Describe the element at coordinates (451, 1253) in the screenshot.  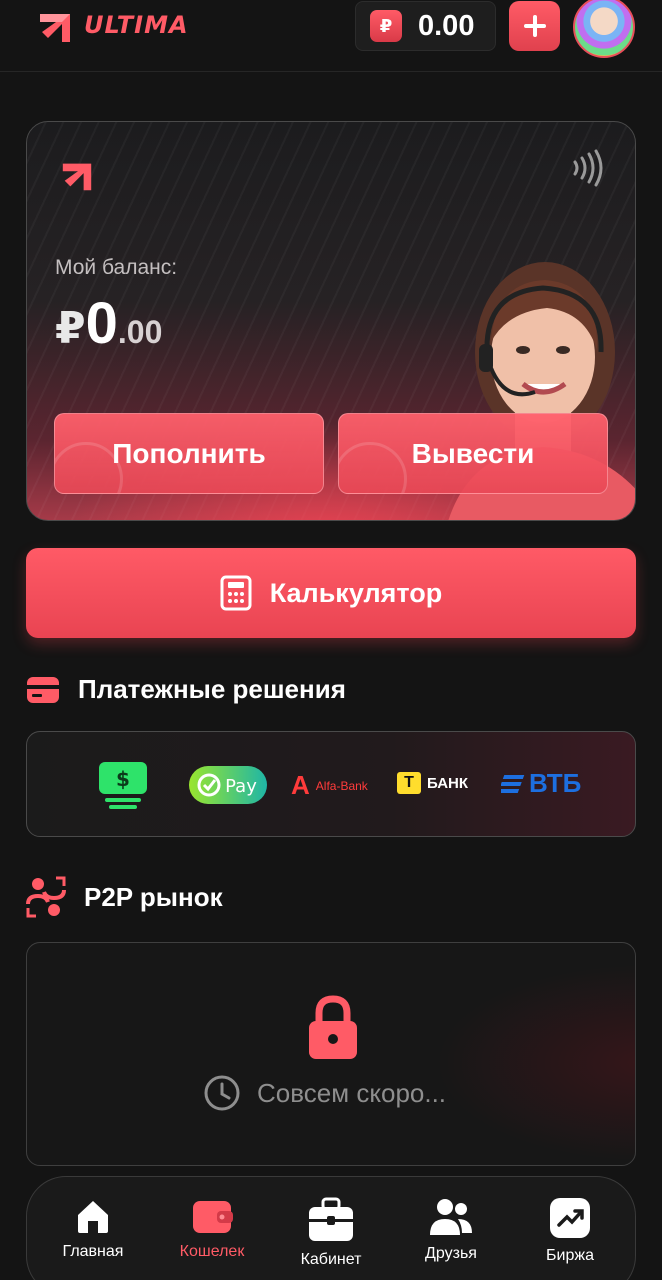
I see `nav-label-friends: Друзья` at that location.